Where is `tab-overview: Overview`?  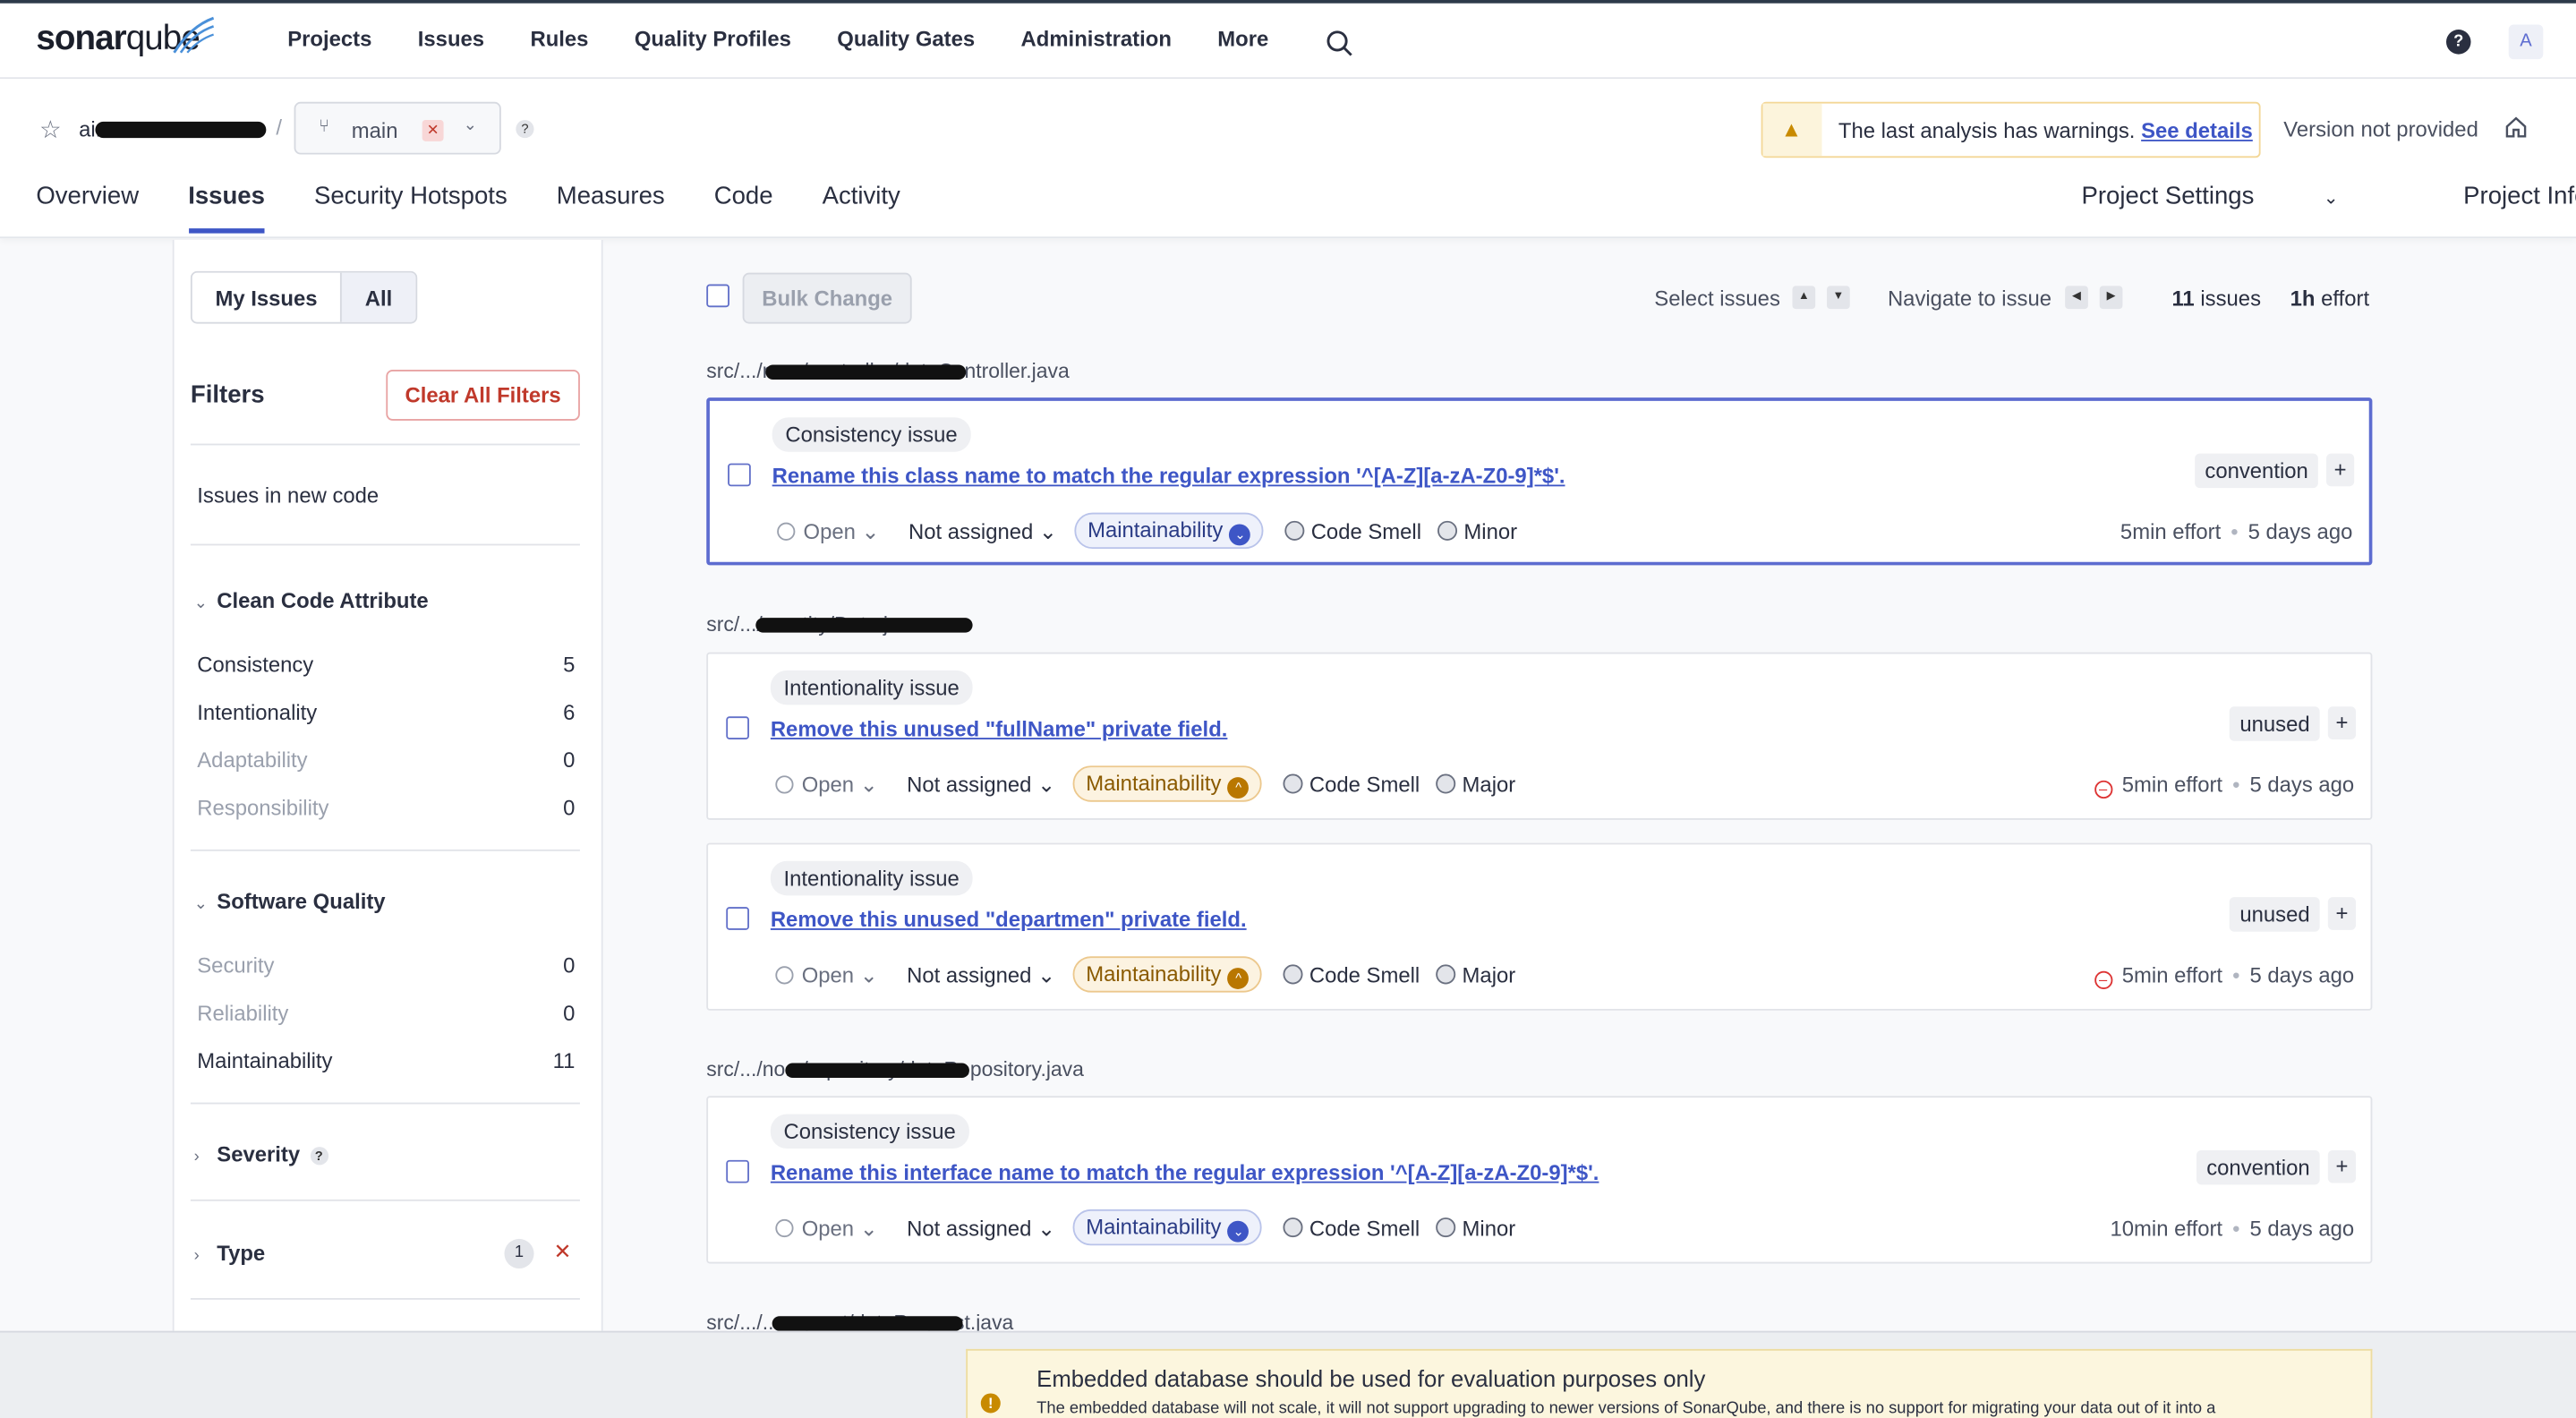 tab-overview: Overview is located at coordinates (87, 208).